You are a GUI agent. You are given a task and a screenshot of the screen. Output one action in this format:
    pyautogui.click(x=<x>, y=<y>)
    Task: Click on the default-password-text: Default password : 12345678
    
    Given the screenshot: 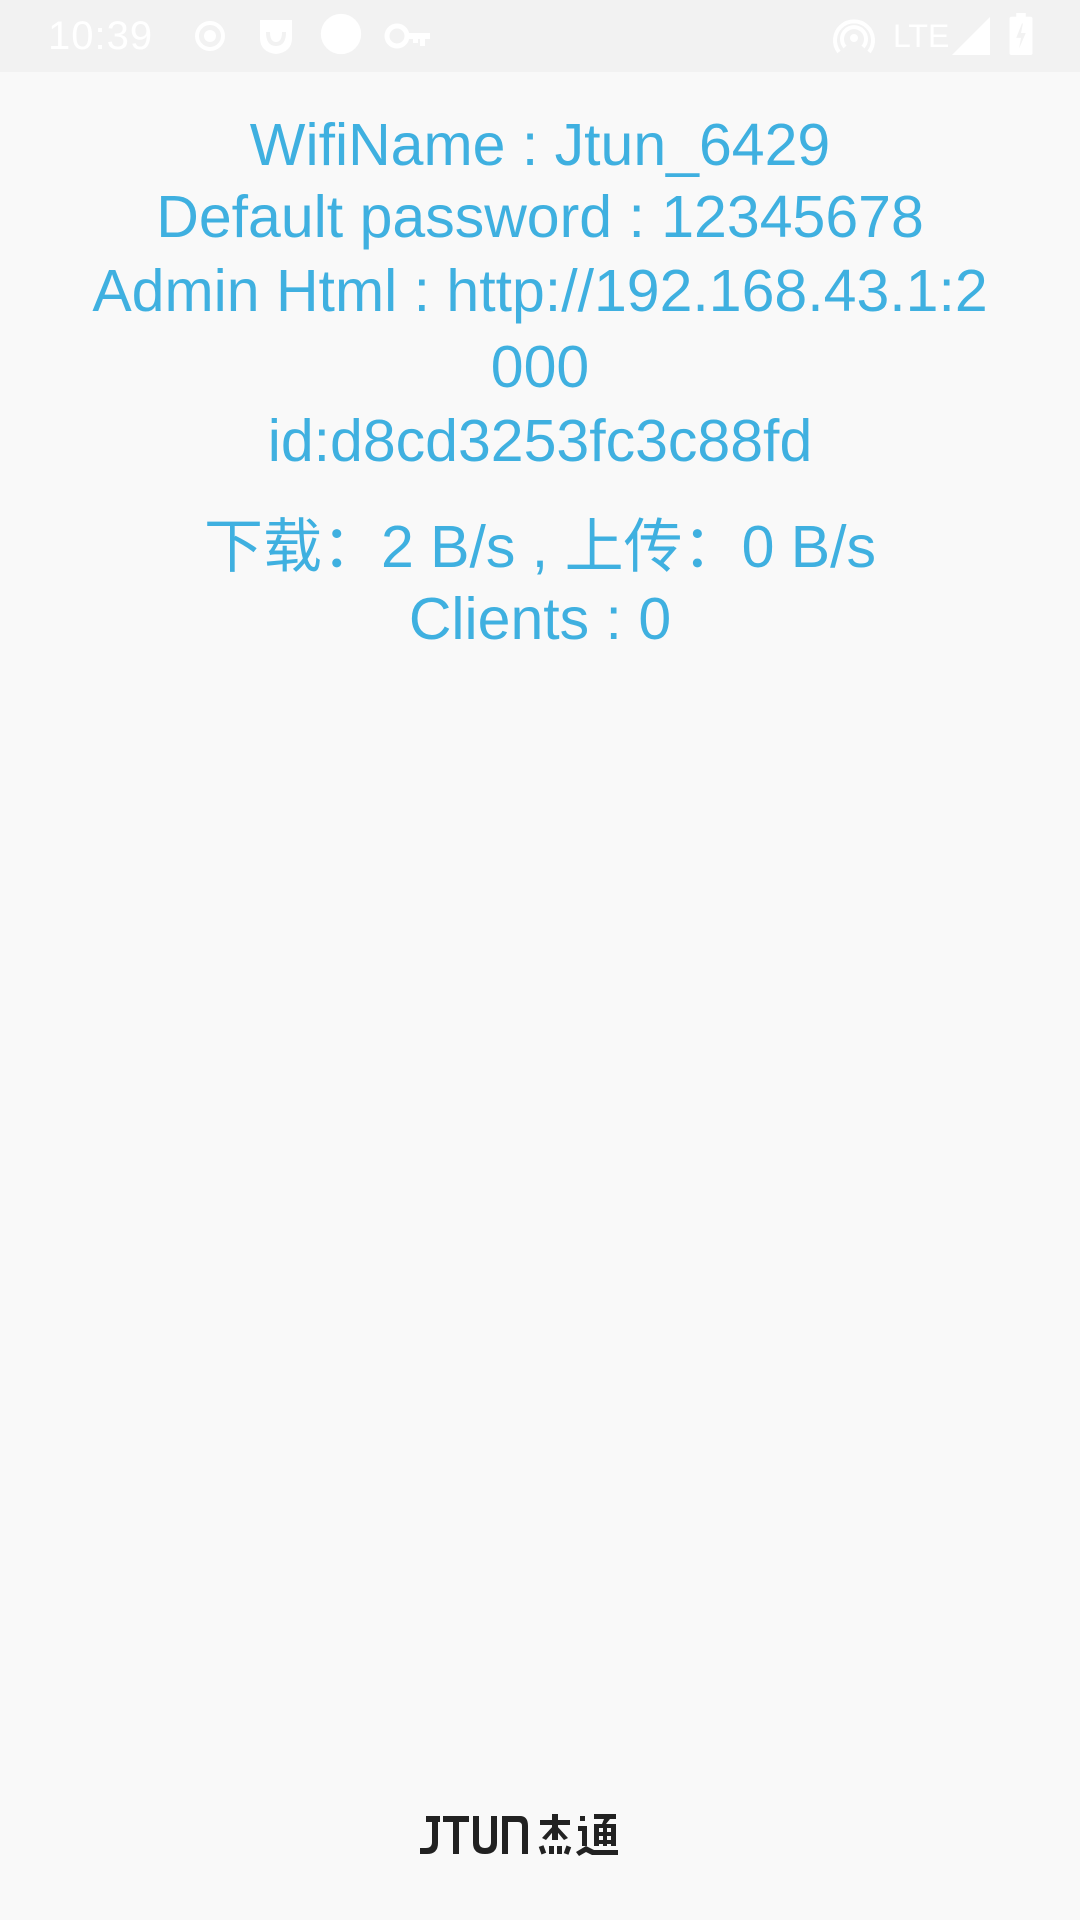 What is the action you would take?
    pyautogui.click(x=540, y=217)
    